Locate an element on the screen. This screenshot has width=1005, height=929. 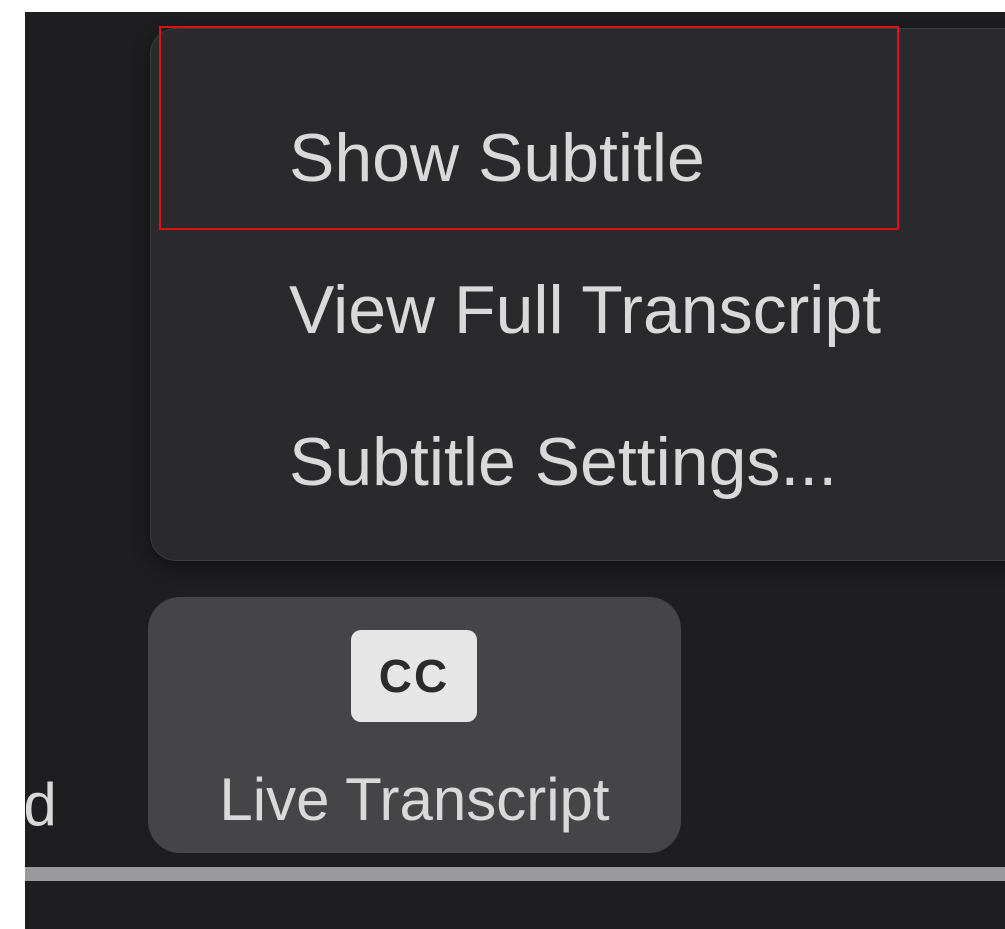
previous-toolbar-button-label: nd is located at coordinates (41, 805).